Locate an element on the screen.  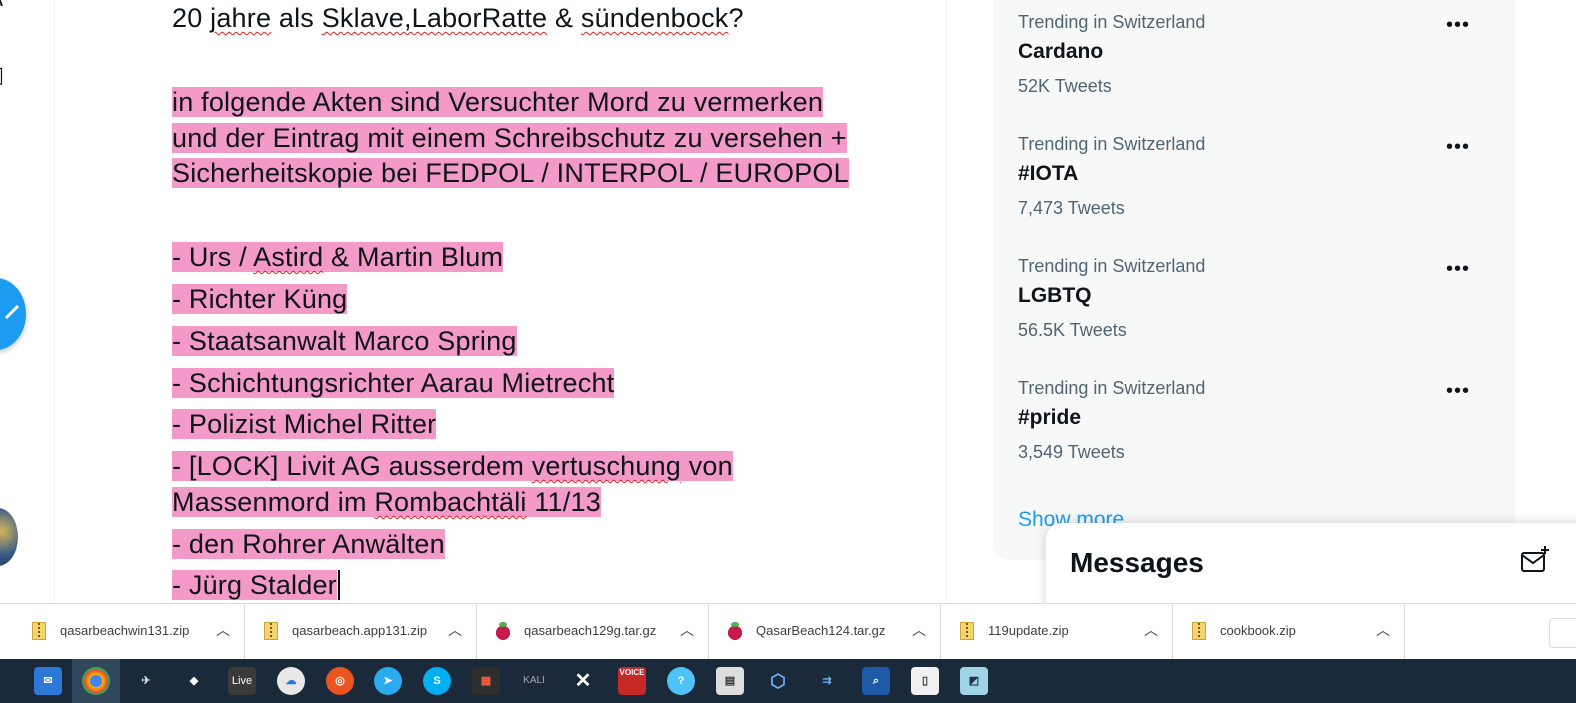
skype-icon: S is located at coordinates (437, 681).